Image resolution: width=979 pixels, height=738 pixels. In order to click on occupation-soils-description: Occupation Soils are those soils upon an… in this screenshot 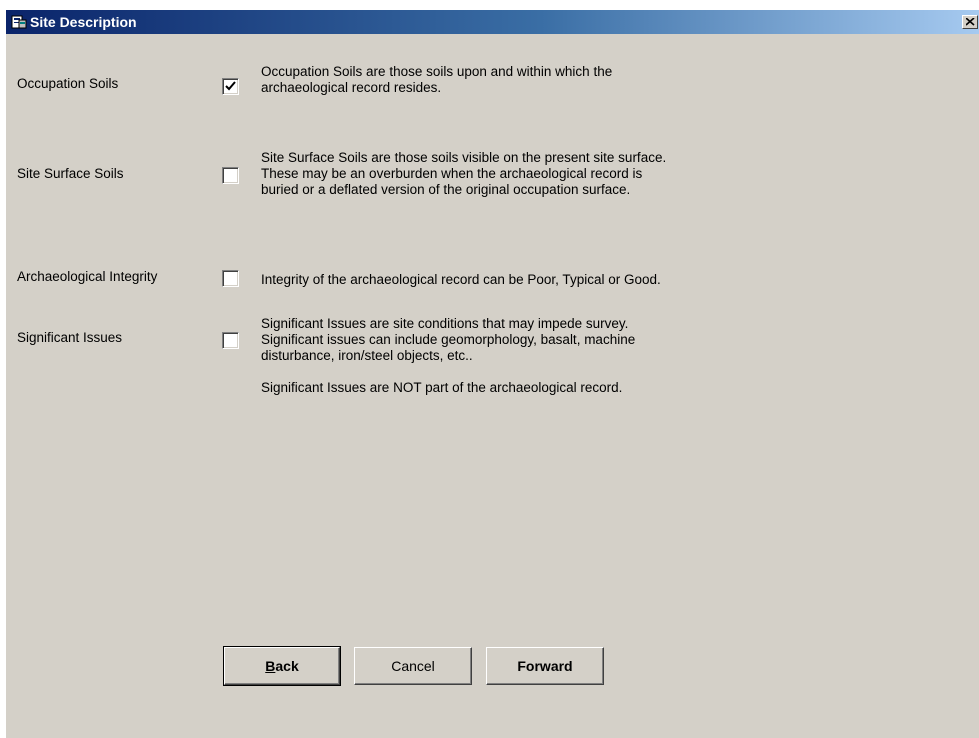, I will do `click(437, 79)`.